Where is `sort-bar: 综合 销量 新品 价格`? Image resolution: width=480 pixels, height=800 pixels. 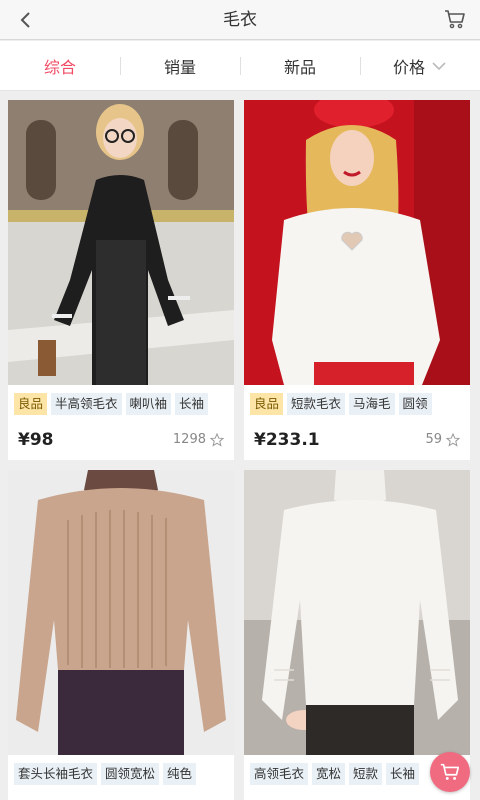 sort-bar: 综合 销量 新品 价格 is located at coordinates (240, 66).